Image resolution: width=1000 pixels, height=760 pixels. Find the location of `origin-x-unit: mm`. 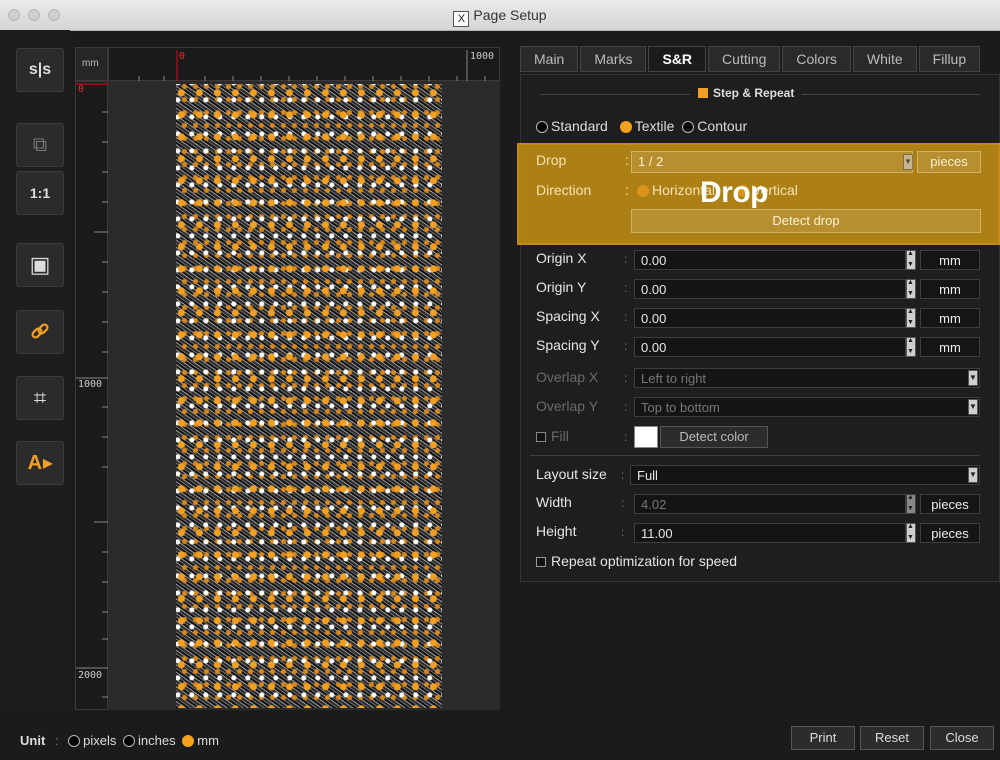

origin-x-unit: mm is located at coordinates (950, 260).